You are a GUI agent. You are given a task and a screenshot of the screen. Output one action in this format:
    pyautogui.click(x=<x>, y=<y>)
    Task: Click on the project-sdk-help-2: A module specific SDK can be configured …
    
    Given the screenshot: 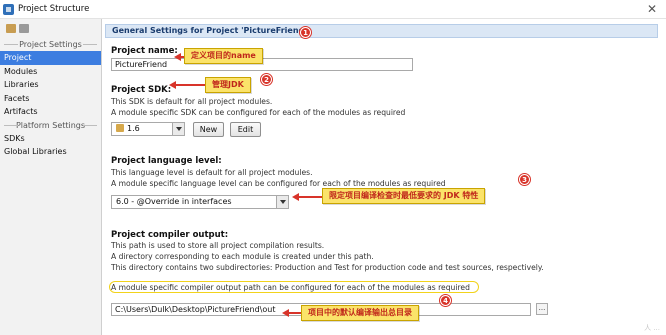 What is the action you would take?
    pyautogui.click(x=258, y=112)
    